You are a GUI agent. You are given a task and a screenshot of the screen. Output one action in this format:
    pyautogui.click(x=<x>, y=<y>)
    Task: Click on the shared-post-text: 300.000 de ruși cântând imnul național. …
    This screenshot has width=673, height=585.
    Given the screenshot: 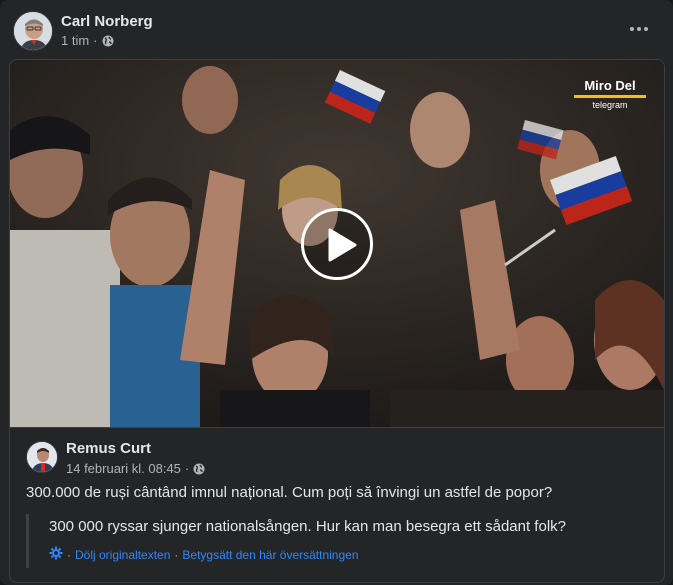 What is the action you would take?
    pyautogui.click(x=289, y=492)
    